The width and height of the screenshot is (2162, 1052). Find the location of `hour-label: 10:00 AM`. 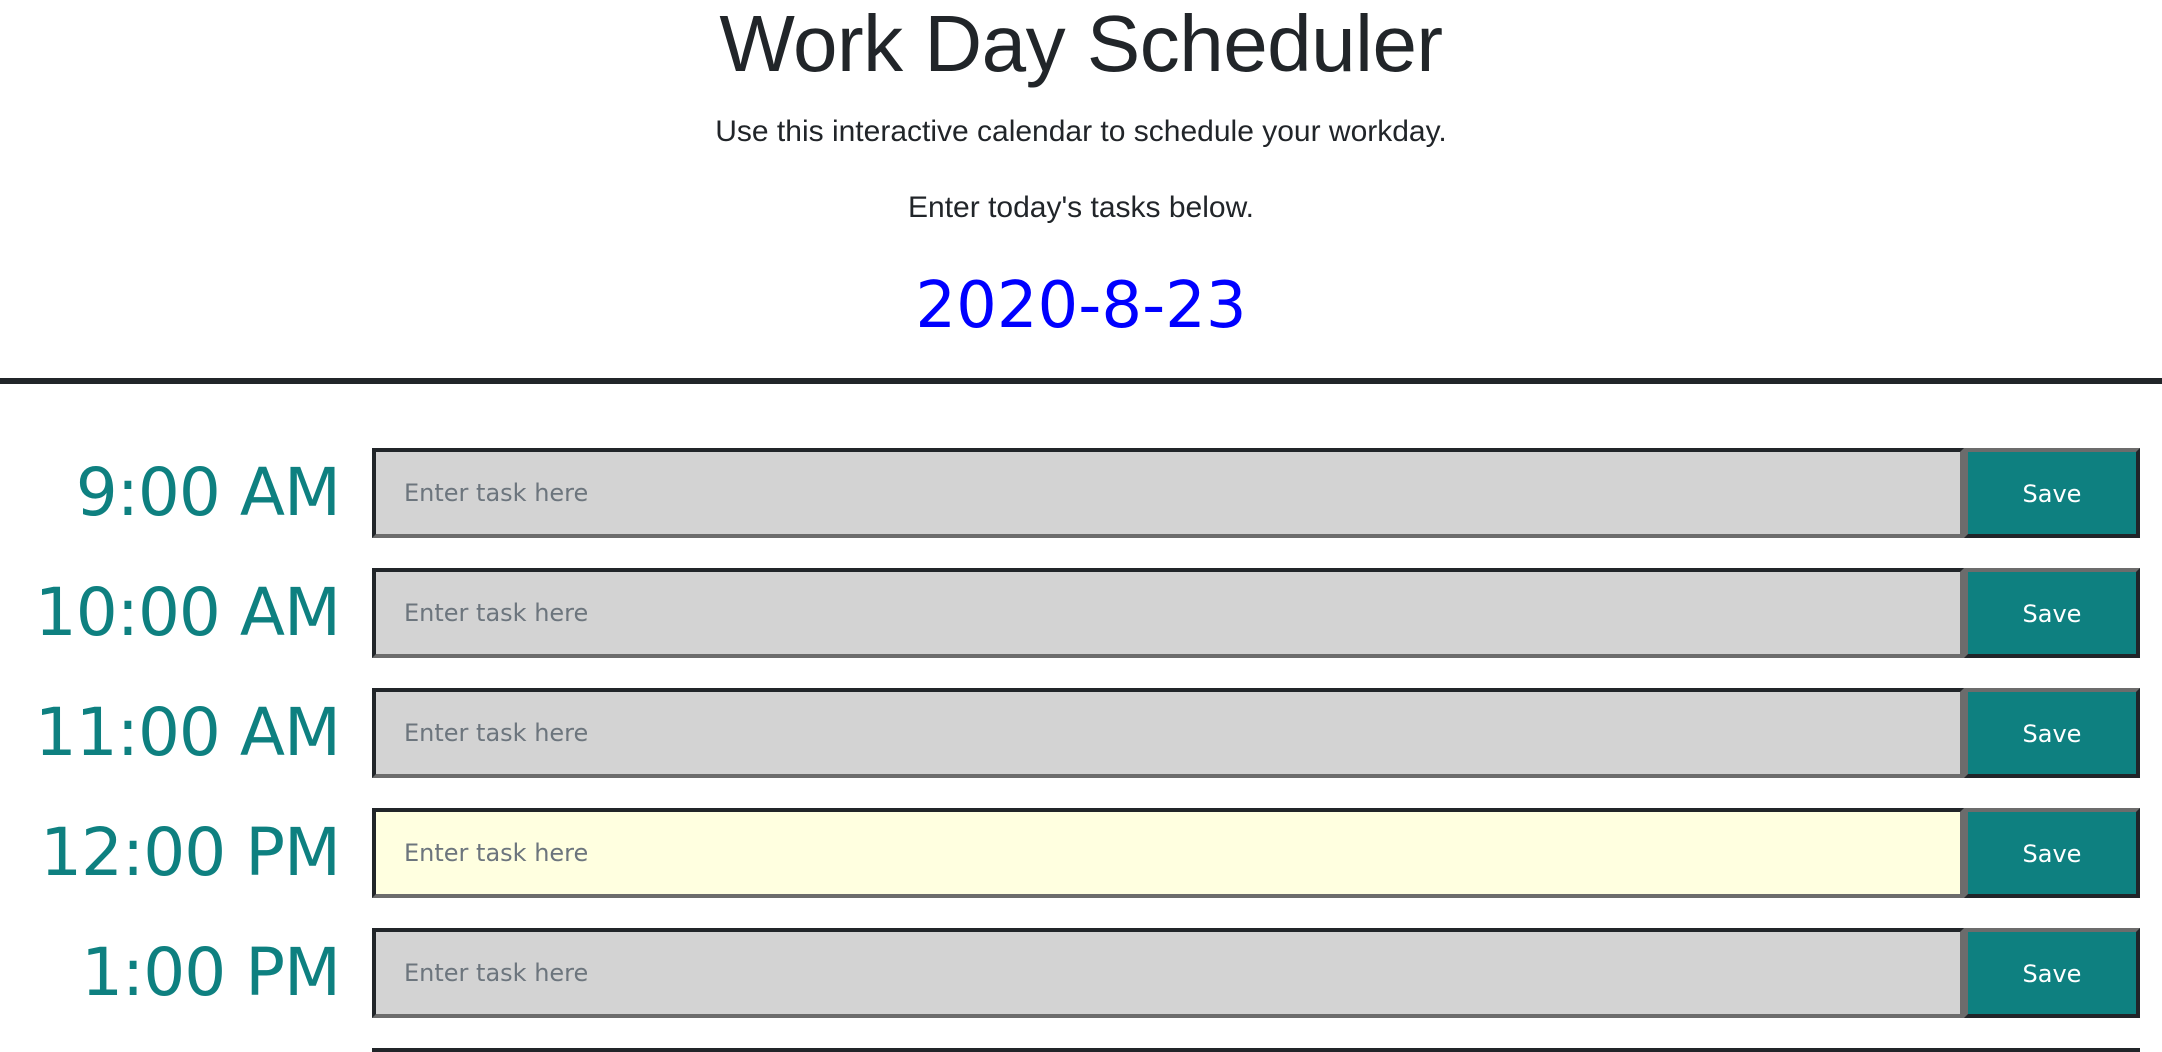

hour-label: 10:00 AM is located at coordinates (187, 612).